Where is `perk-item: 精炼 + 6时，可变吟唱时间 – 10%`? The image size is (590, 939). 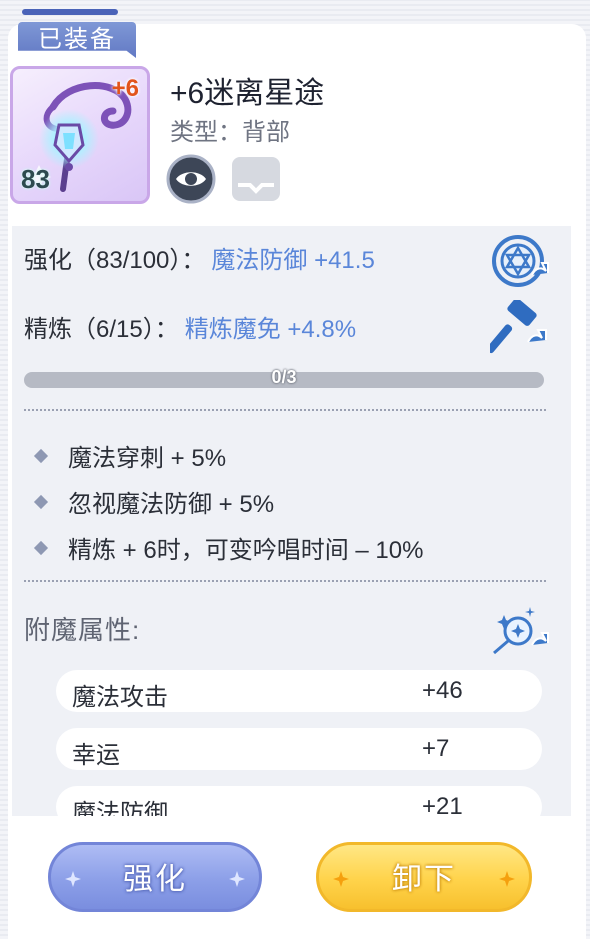 perk-item: 精炼 + 6时，可变吟唱时间 – 10% is located at coordinates (228, 547).